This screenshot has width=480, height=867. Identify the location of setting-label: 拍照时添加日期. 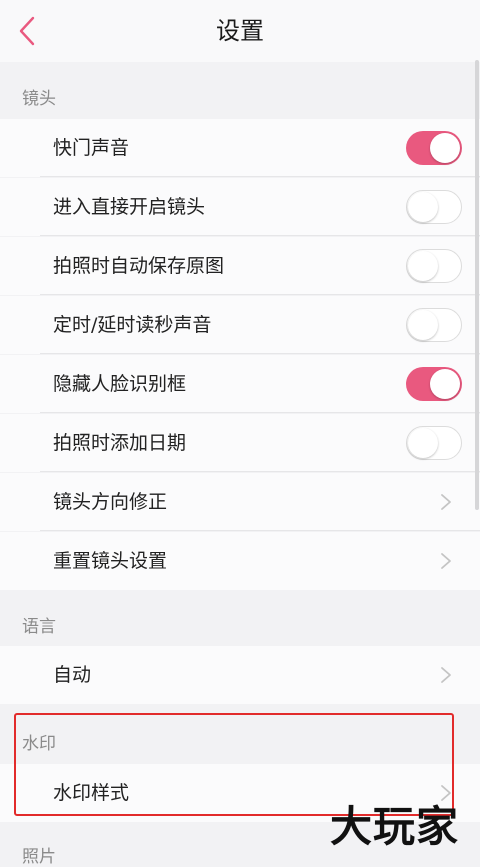
(120, 443).